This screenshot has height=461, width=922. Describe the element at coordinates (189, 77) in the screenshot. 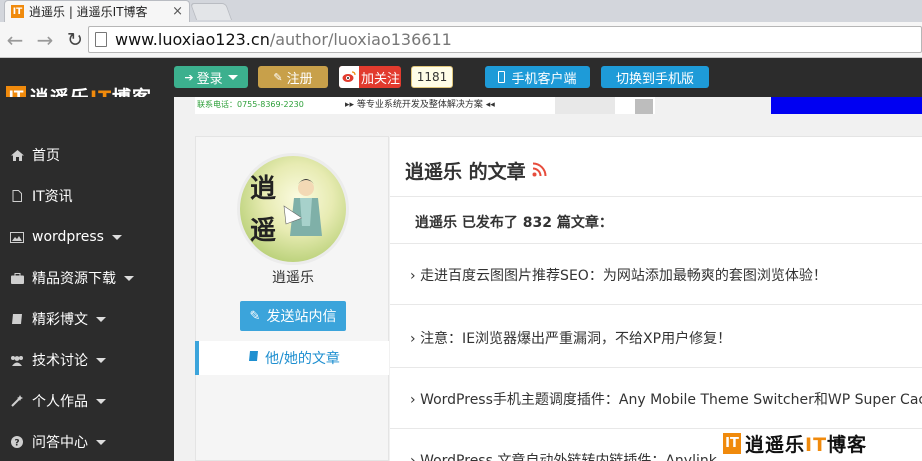

I see `login-icon: ➔` at that location.